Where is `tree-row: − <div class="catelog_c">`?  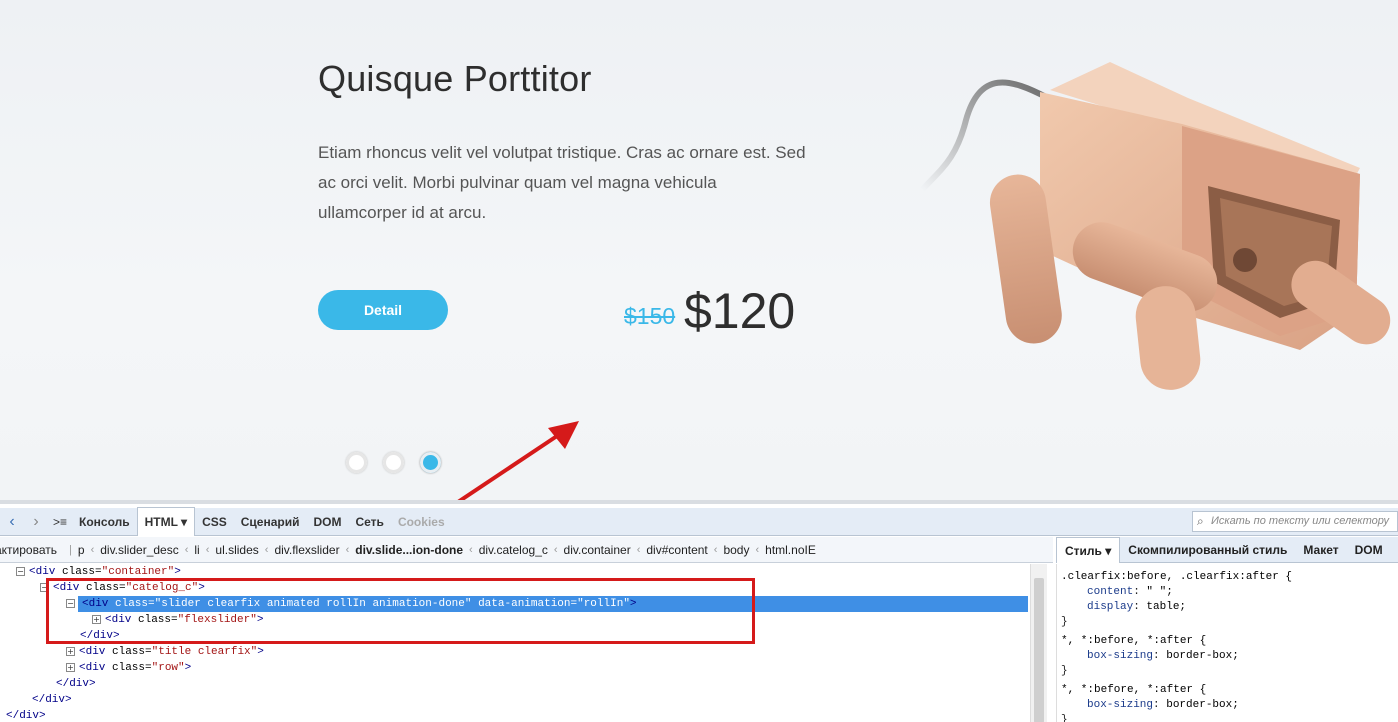
tree-row: − <div class="catelog_c"> is located at coordinates (122, 588).